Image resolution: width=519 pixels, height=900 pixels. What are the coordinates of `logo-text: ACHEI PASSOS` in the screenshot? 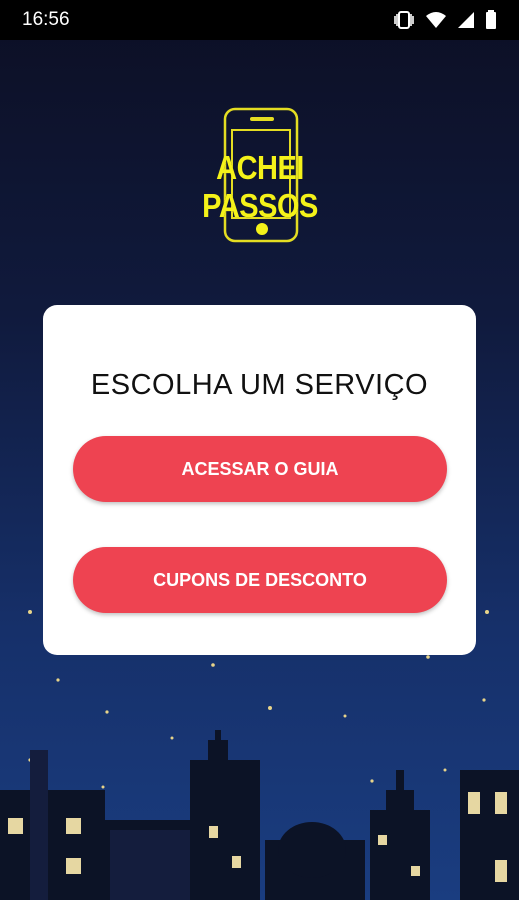 It's located at (260, 187).